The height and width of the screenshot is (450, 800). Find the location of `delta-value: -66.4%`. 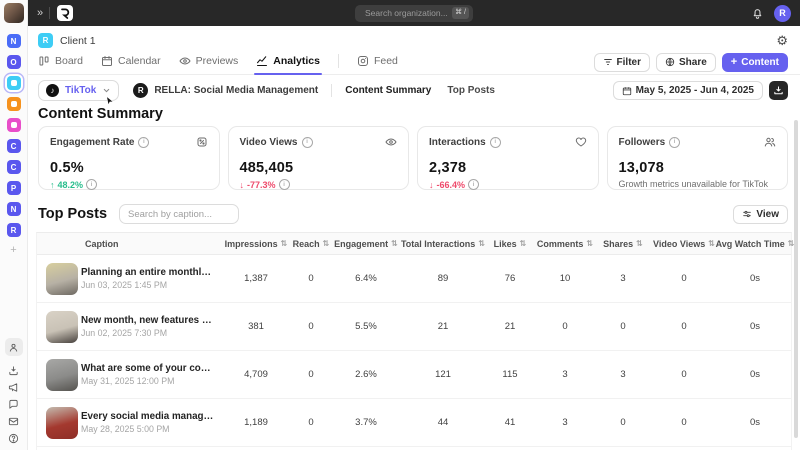

delta-value: -66.4% is located at coordinates (451, 184).